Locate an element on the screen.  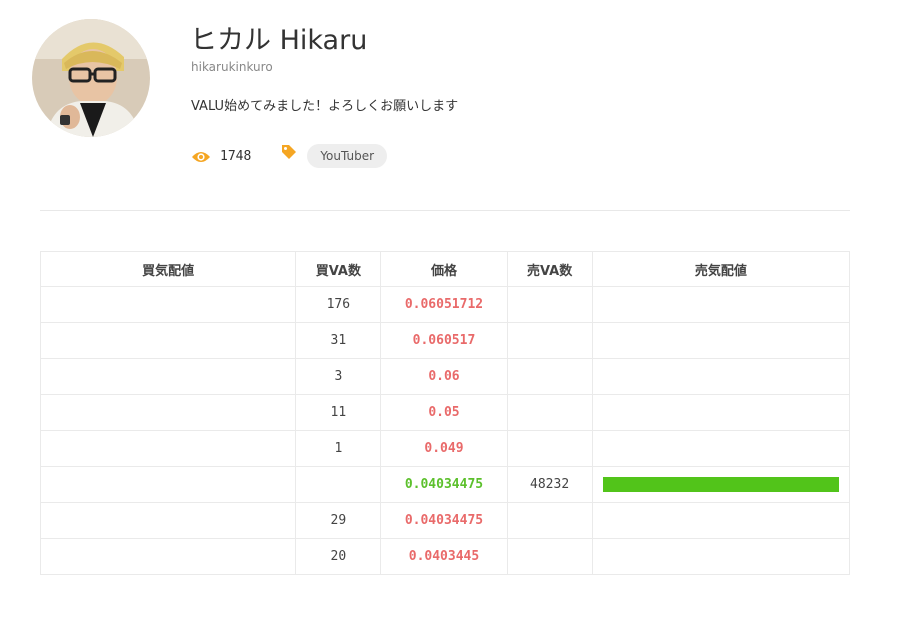
table-row: 3 0.06 is located at coordinates (445, 376).